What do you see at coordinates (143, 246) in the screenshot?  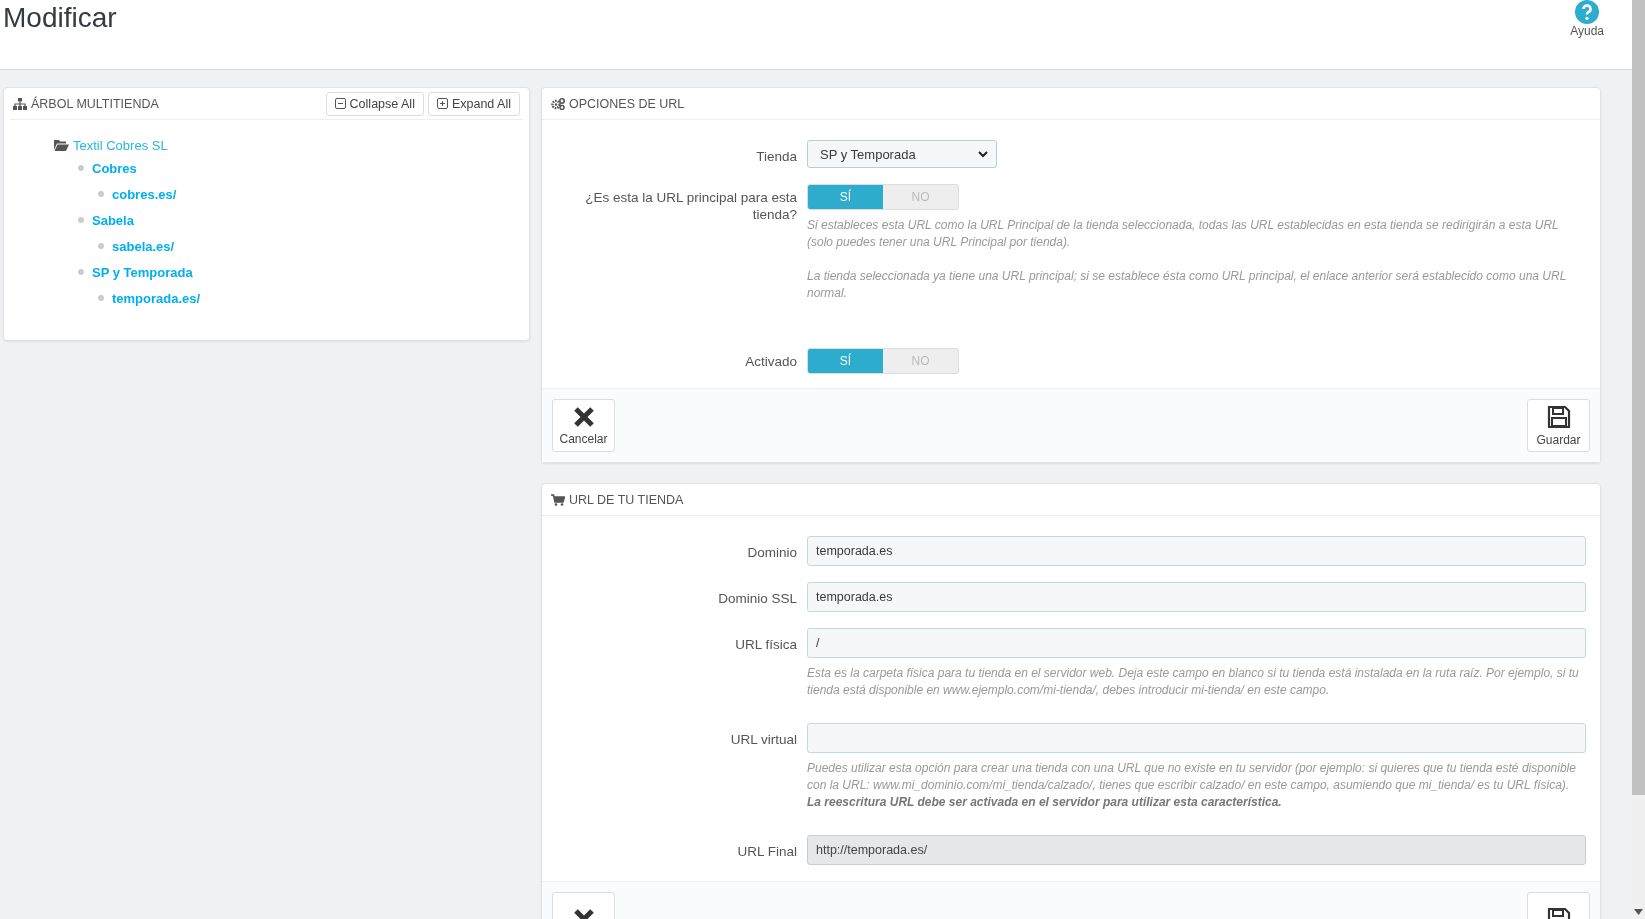 I see `url-link: sabela.es/` at bounding box center [143, 246].